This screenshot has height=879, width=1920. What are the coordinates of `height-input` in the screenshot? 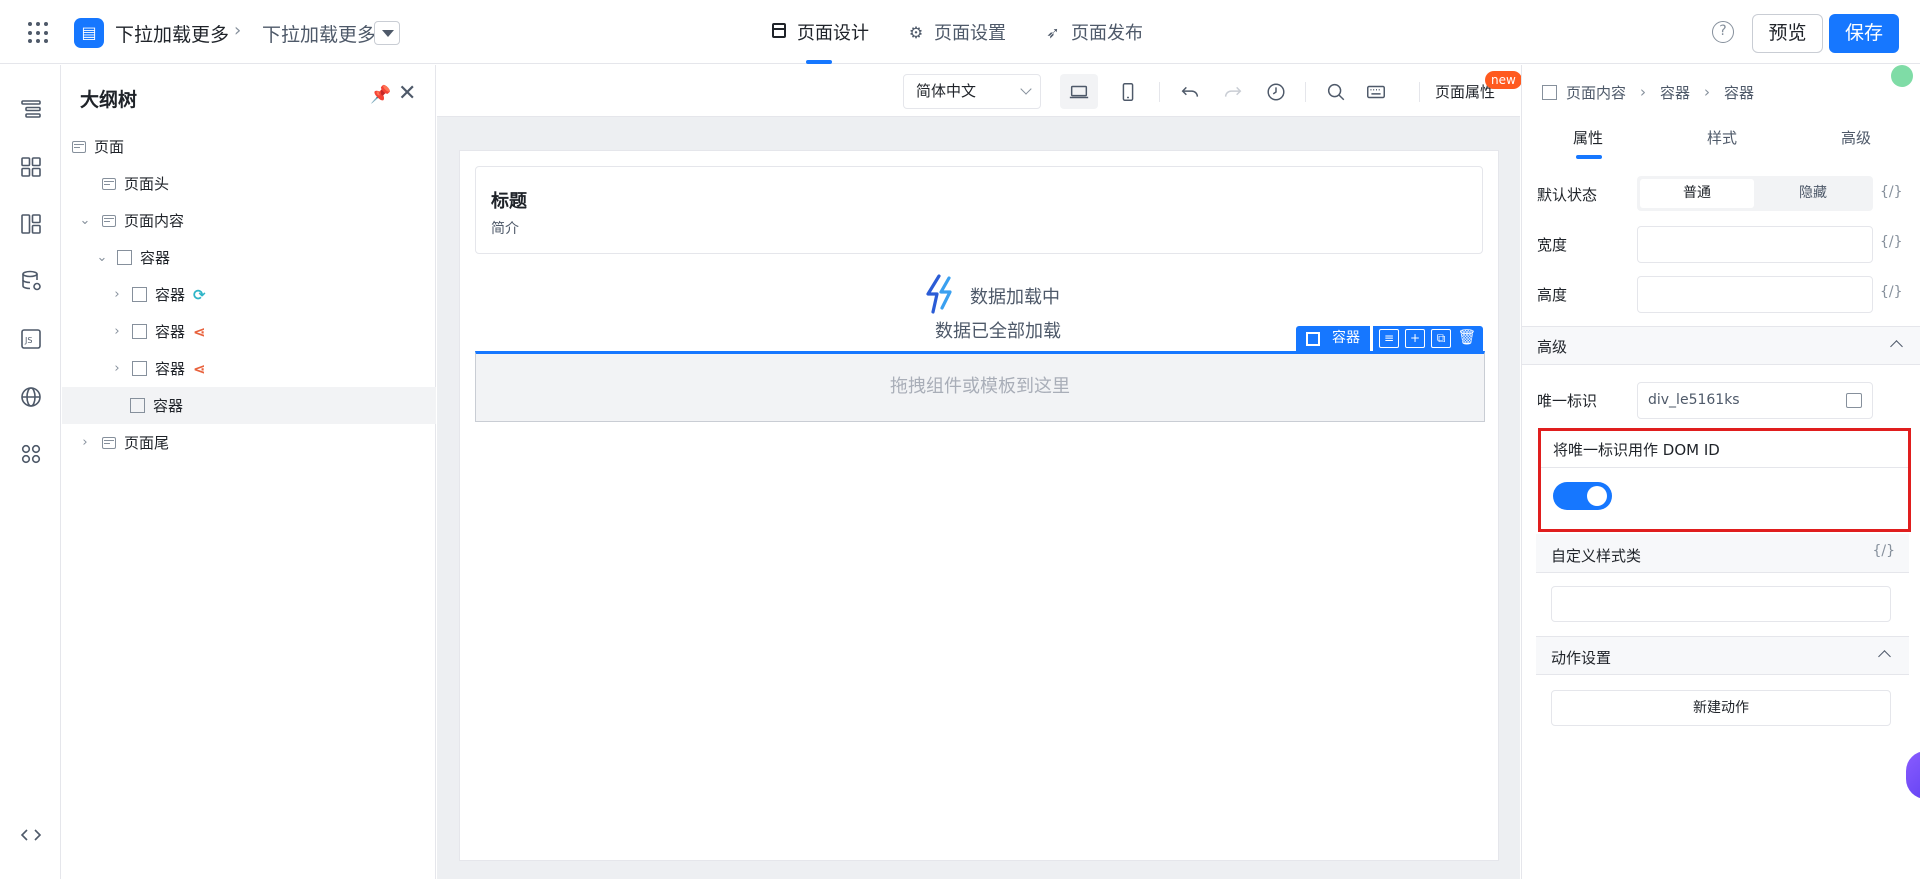 It's located at (1755, 294).